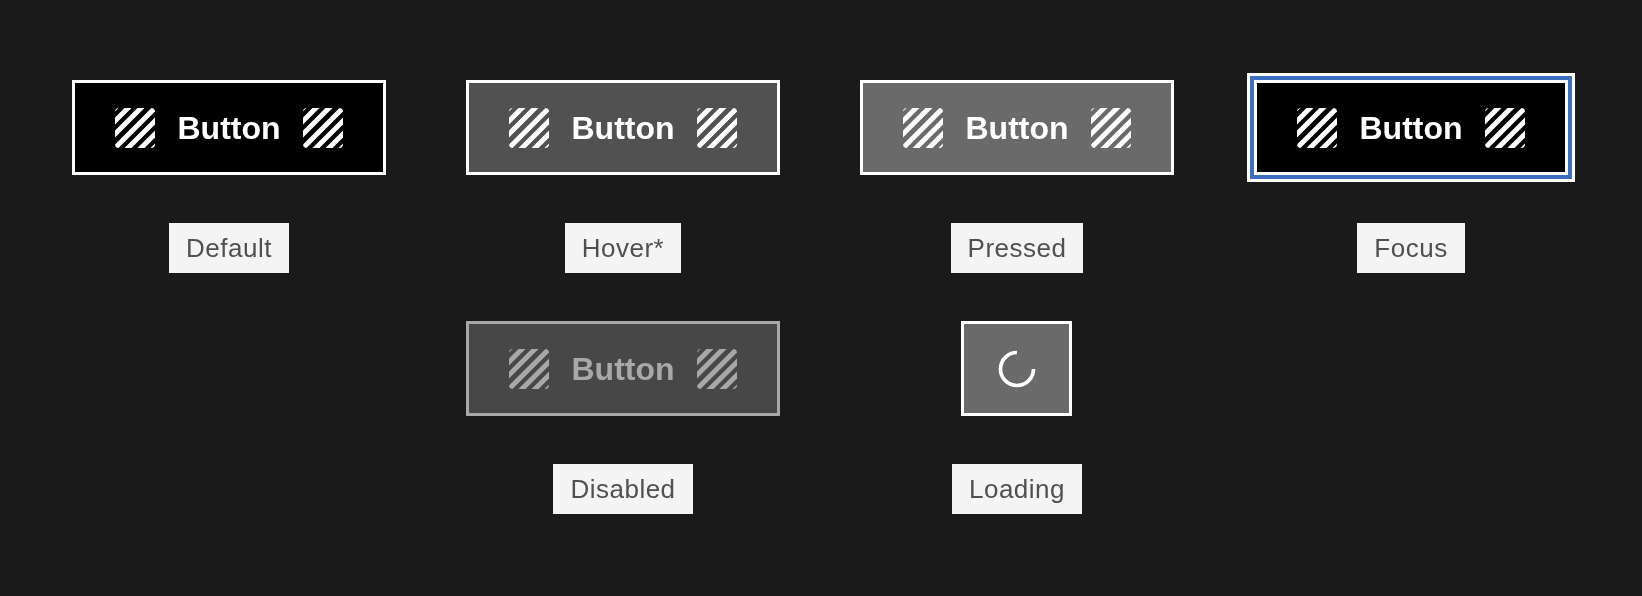  I want to click on loading-button, so click(1017, 368).